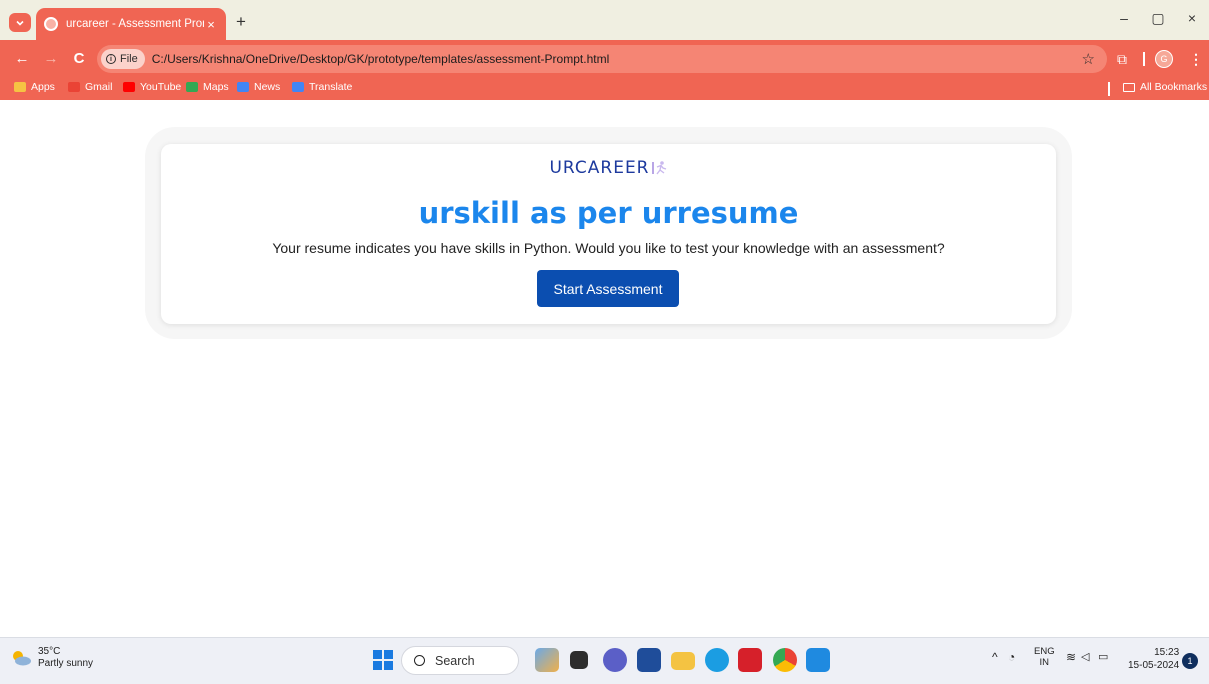 The image size is (1209, 684). I want to click on weather-temp: 35°C, so click(49, 651).